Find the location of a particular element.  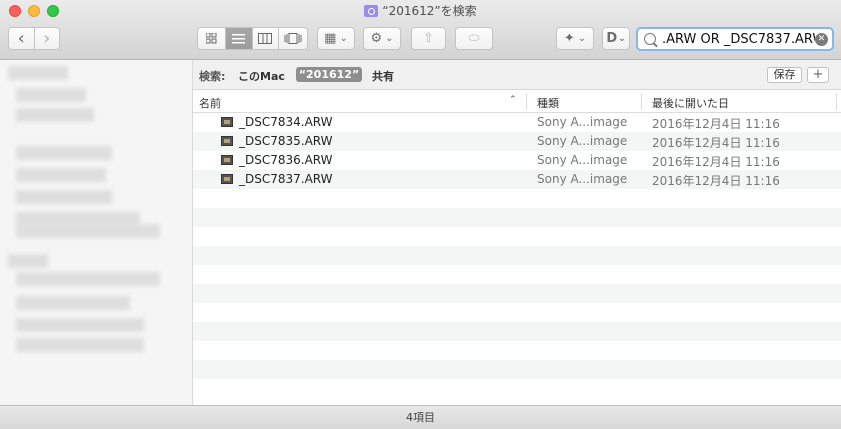

search-input: .ARW OR _DSC7837.ARW is located at coordinates (738, 39).